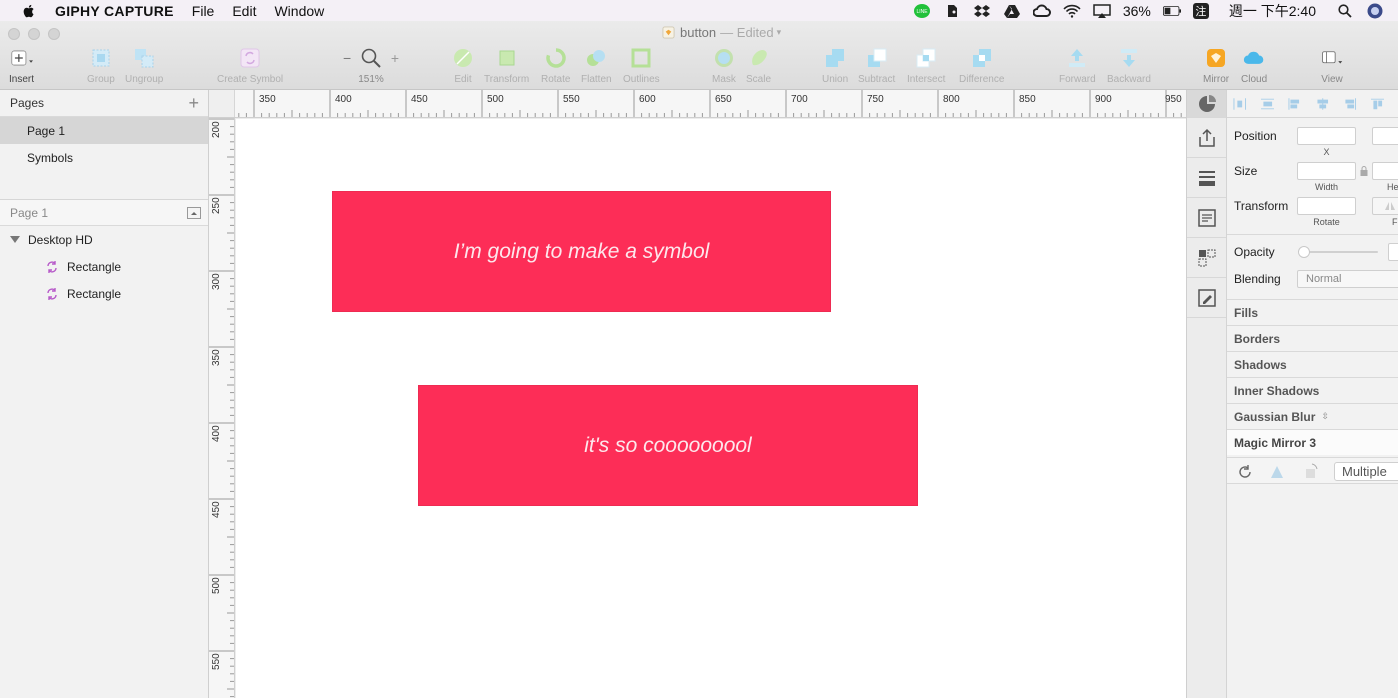  I want to click on scale-button: Scale, so click(758, 66).